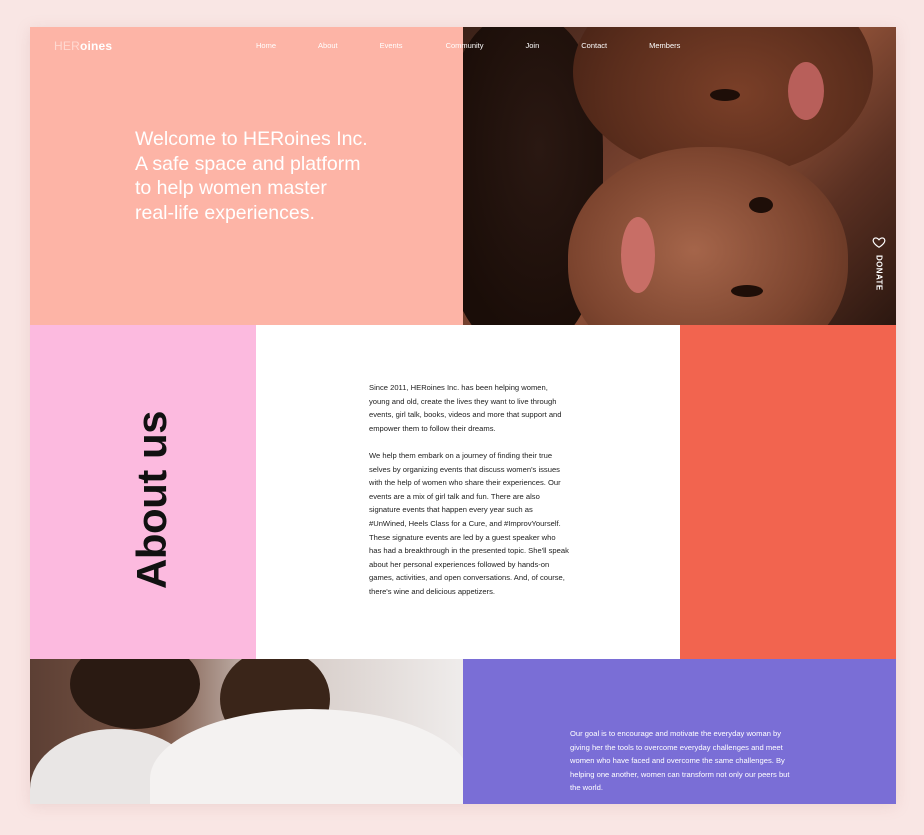 The image size is (924, 835). I want to click on nav-item-contact: Contact, so click(594, 45).